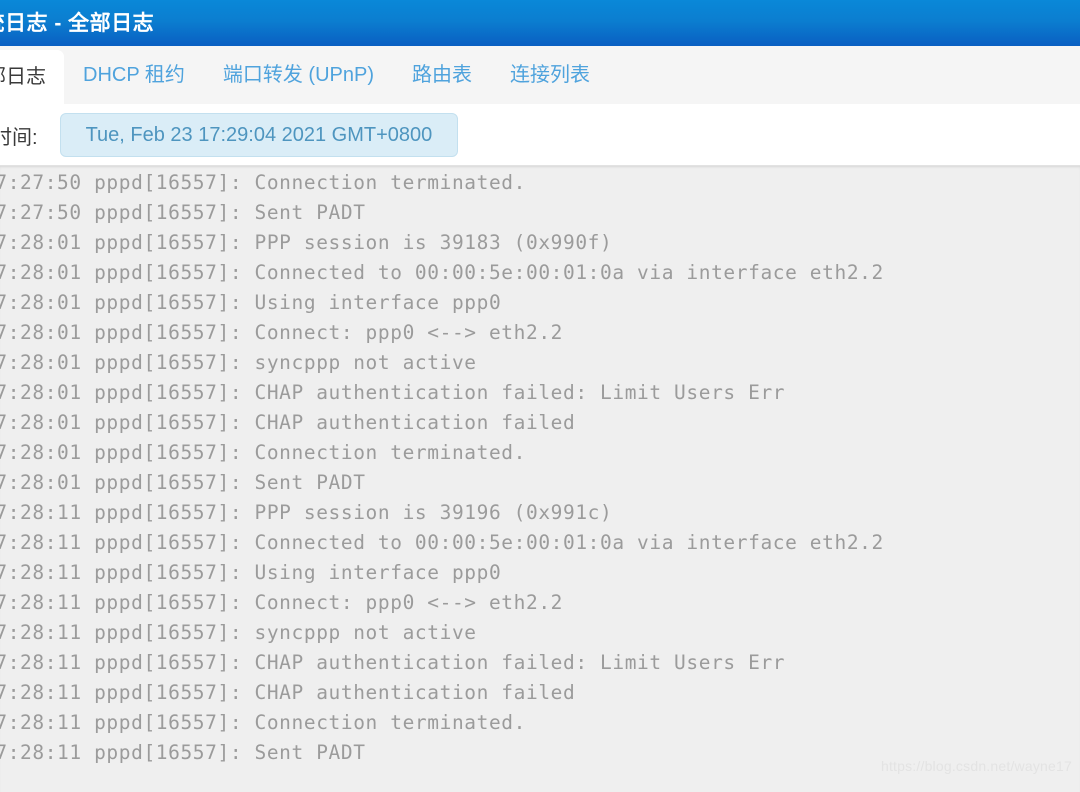 Image resolution: width=1080 pixels, height=792 pixels. I want to click on tab-bar: 全部日志 DHCP 租约 端口转发 (UPnP) 路由表 连接列表, so click(540, 75).